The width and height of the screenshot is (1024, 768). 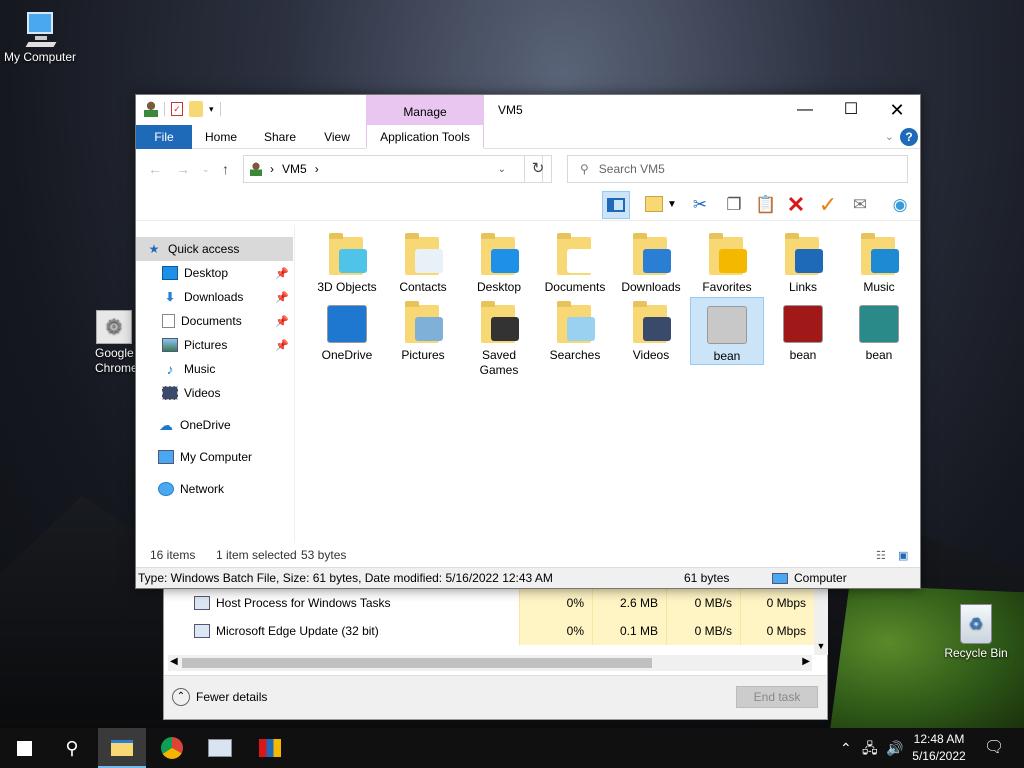 What do you see at coordinates (828, 205) in the screenshot?
I see `checkmark-icon: ✓` at bounding box center [828, 205].